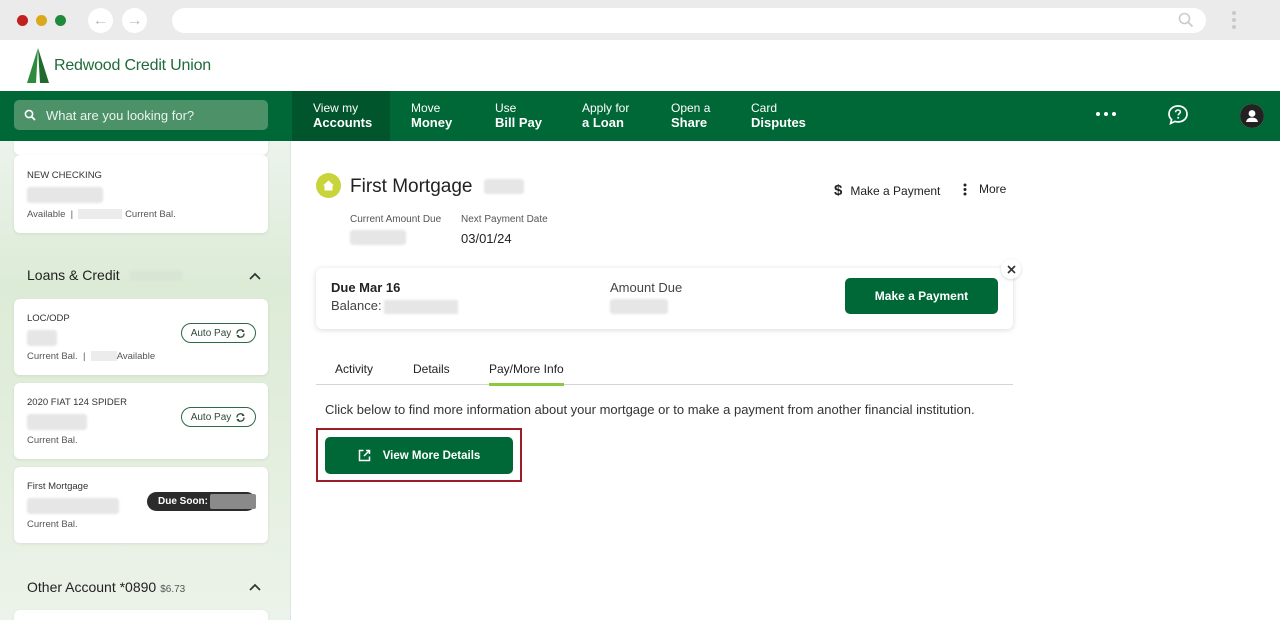 The width and height of the screenshot is (1280, 620). I want to click on section-title-text: Loans & Credit, so click(73, 275).